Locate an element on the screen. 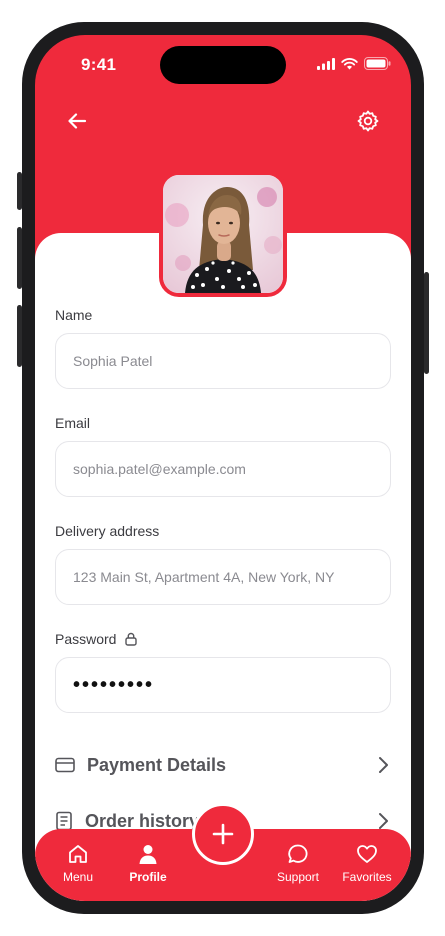  wifi-icon is located at coordinates (349, 63).